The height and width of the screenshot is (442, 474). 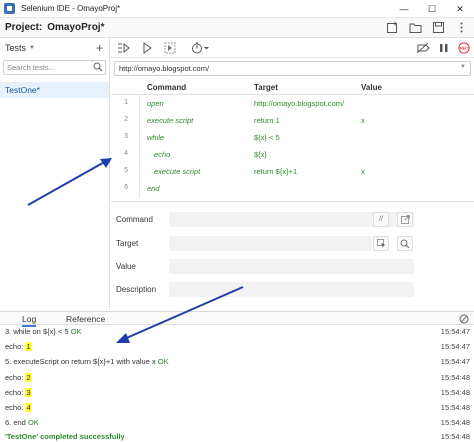 I want to click on row-target: return ${x}+1, so click(x=276, y=171).